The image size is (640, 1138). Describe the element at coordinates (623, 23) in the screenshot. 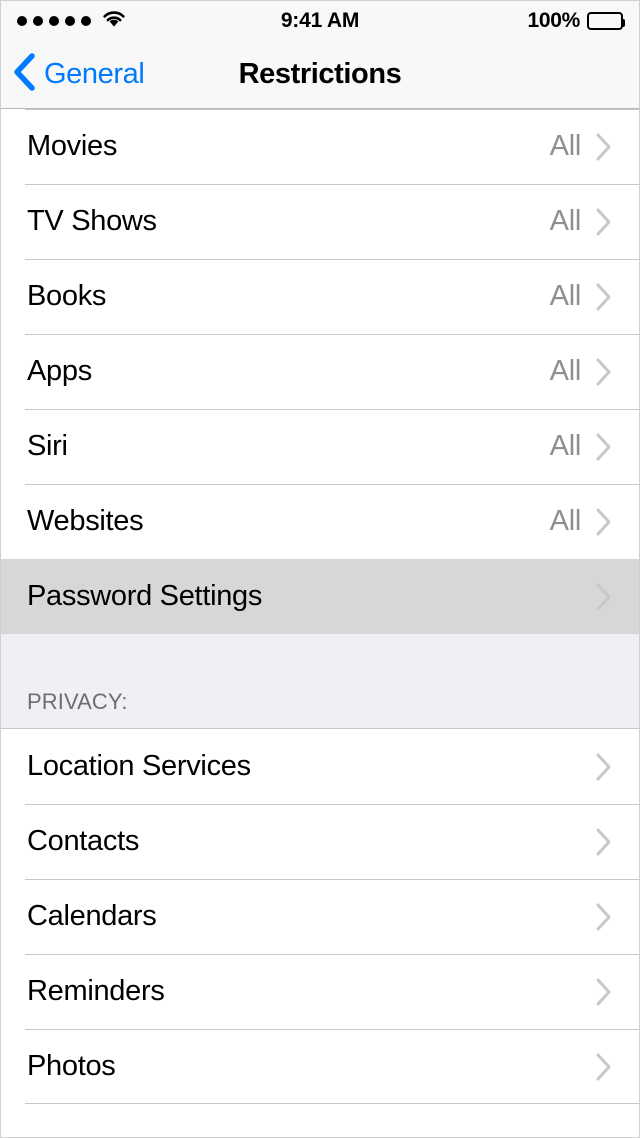

I see `battery-nub` at that location.